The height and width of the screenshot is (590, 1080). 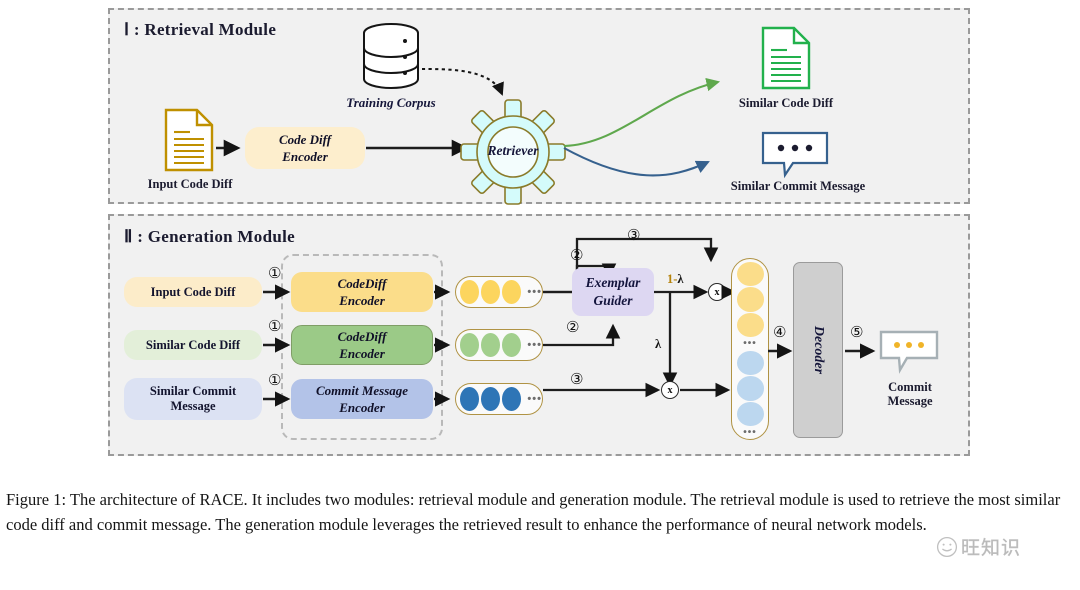 I want to click on lambda-symbol-1: λ, so click(x=680, y=279).